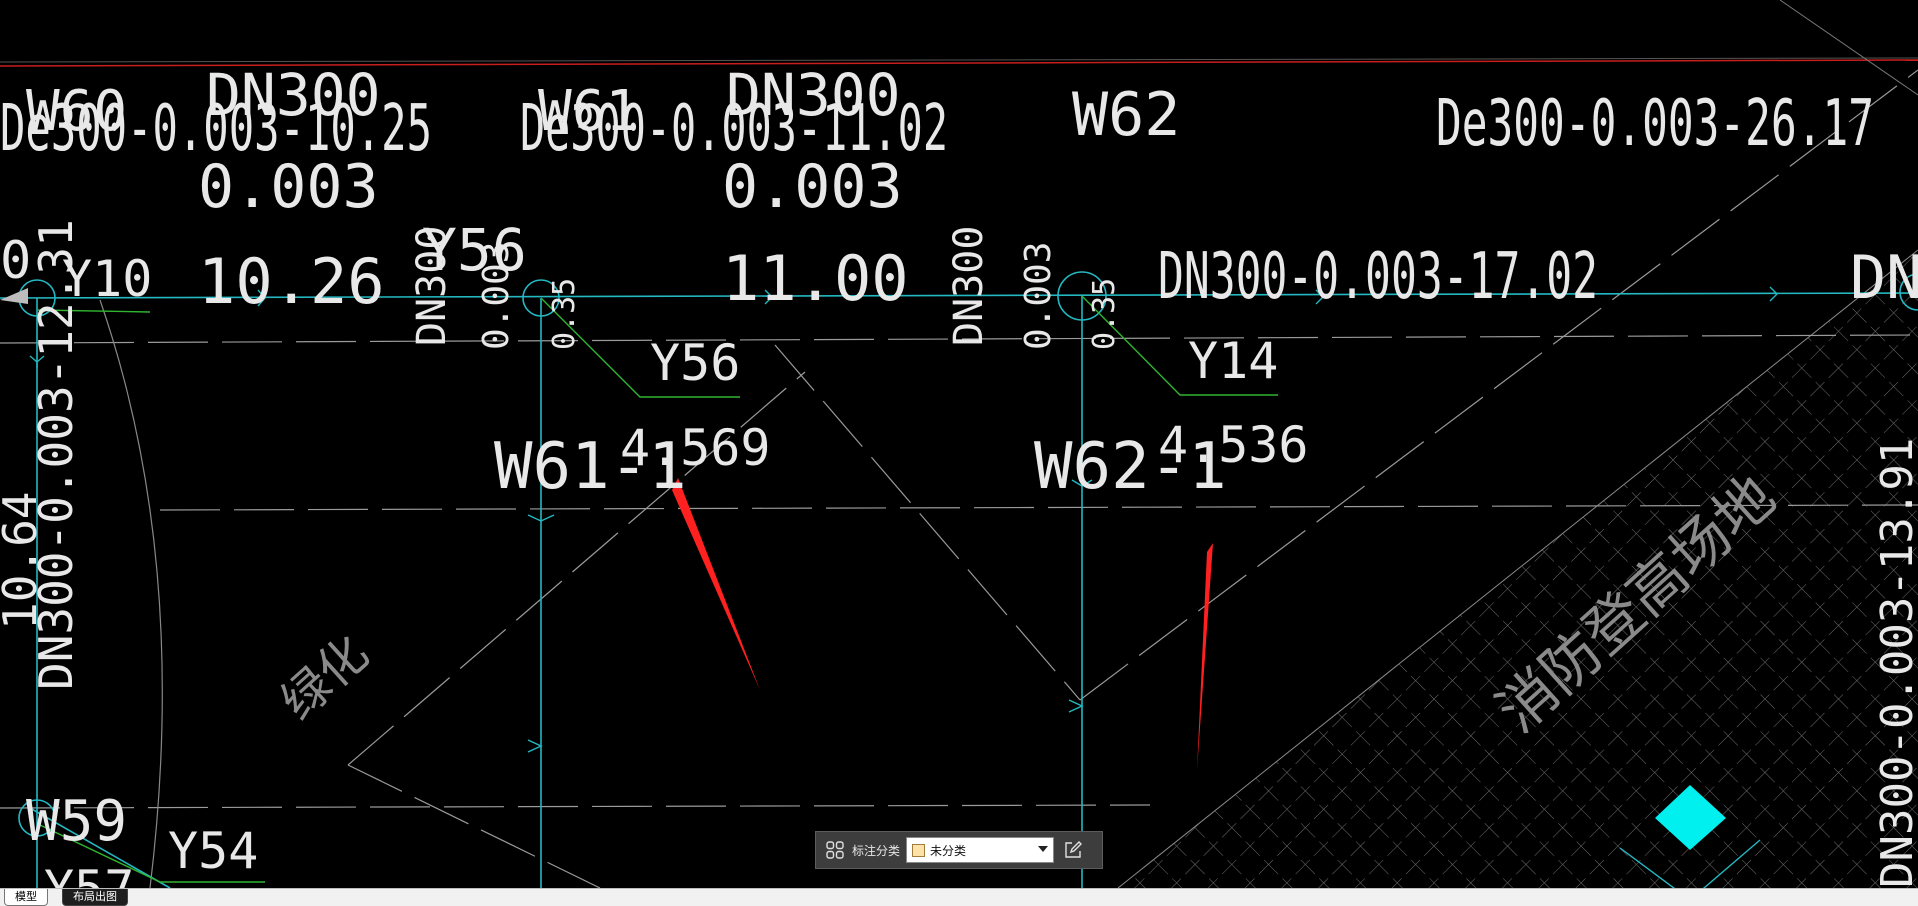 This screenshot has width=1918, height=906. Describe the element at coordinates (876, 850) in the screenshot. I see `annotation-class-label: 标注分类` at that location.